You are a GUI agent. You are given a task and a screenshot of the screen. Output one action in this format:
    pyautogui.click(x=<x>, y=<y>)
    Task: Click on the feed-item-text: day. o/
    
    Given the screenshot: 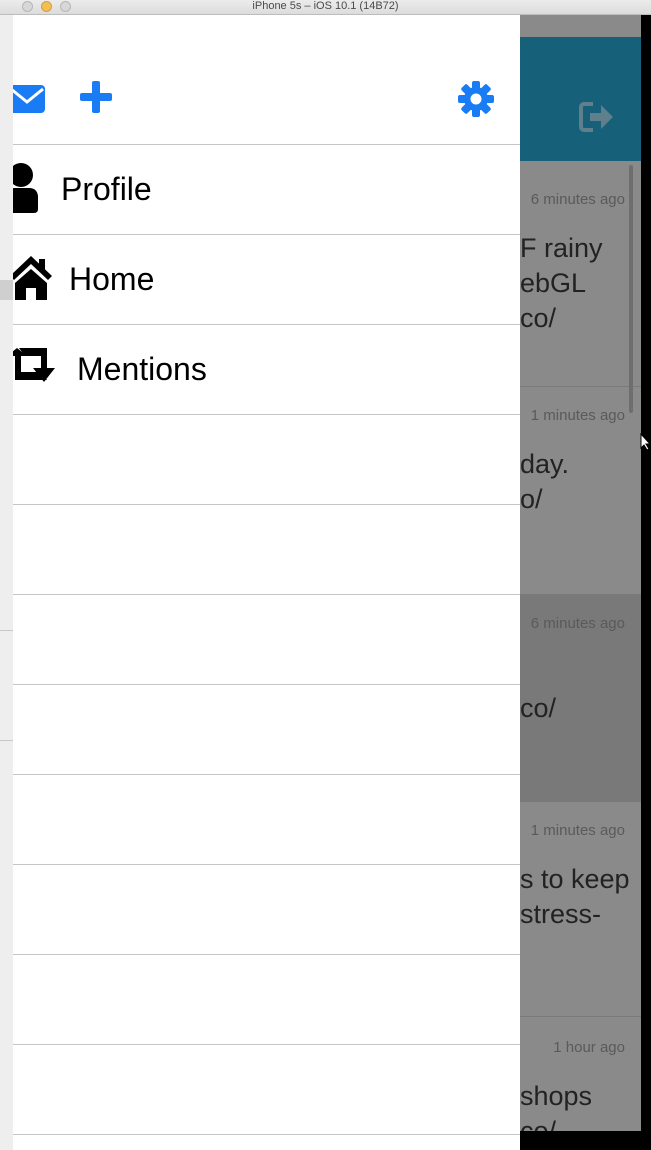 What is the action you would take?
    pyautogui.click(x=545, y=481)
    